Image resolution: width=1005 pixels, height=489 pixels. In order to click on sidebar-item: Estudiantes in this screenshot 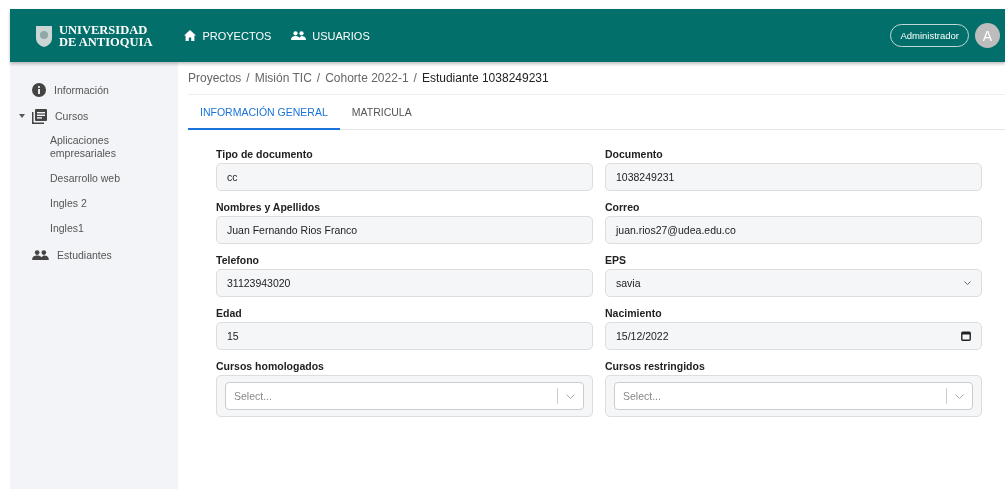, I will do `click(94, 255)`.